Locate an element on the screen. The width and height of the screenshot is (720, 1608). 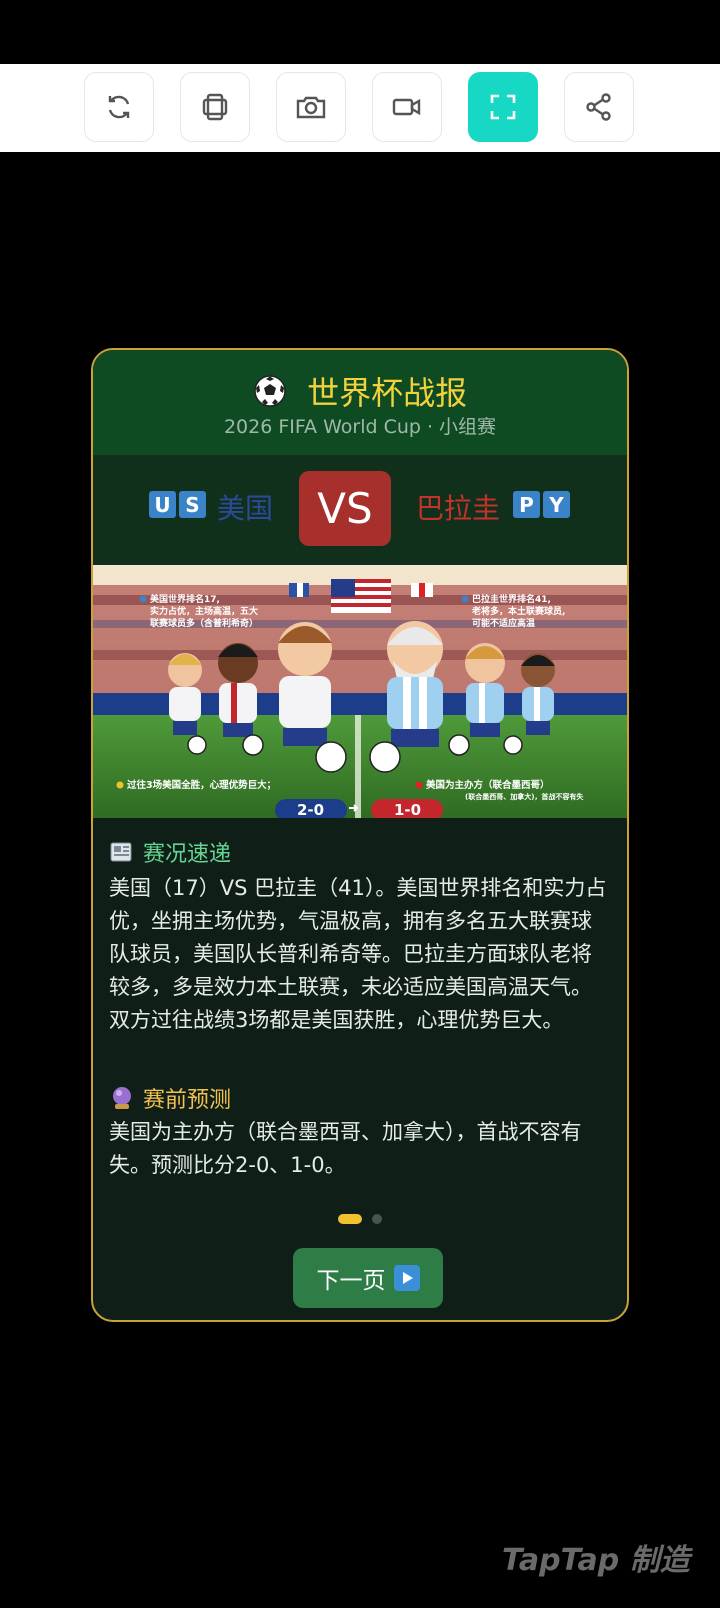
card-header: 世界杯战报 2026 FIFA World Cup · 小组赛 is located at coordinates (360, 402).